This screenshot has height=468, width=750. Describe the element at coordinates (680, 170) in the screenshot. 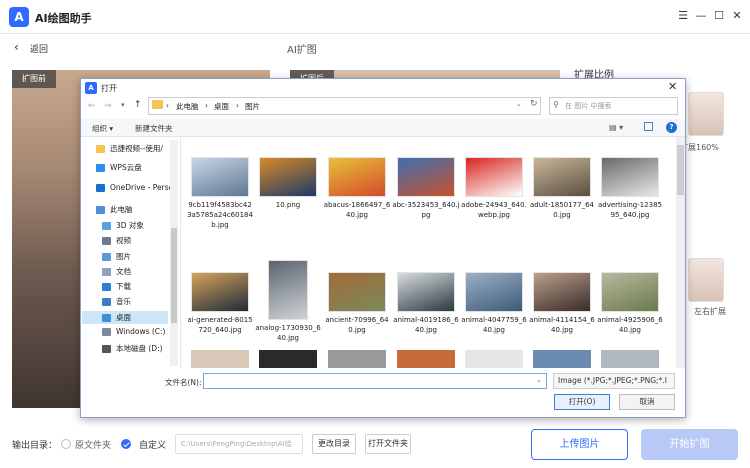

I see `file-list-scroll-thumb` at that location.